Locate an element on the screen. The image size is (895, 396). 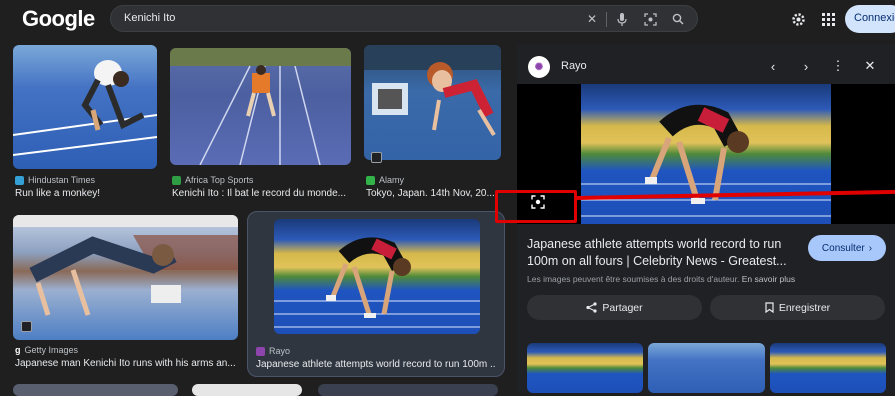
settings-gear-icon is located at coordinates (798, 19).